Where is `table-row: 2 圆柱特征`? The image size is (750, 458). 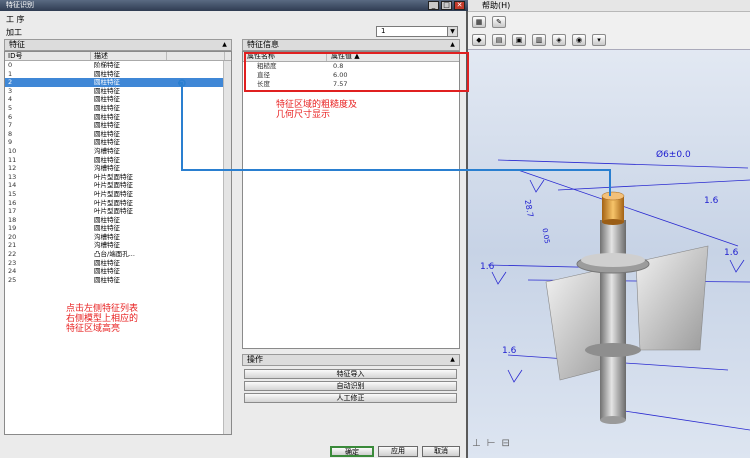 table-row: 2 圆柱特征 is located at coordinates (118, 82).